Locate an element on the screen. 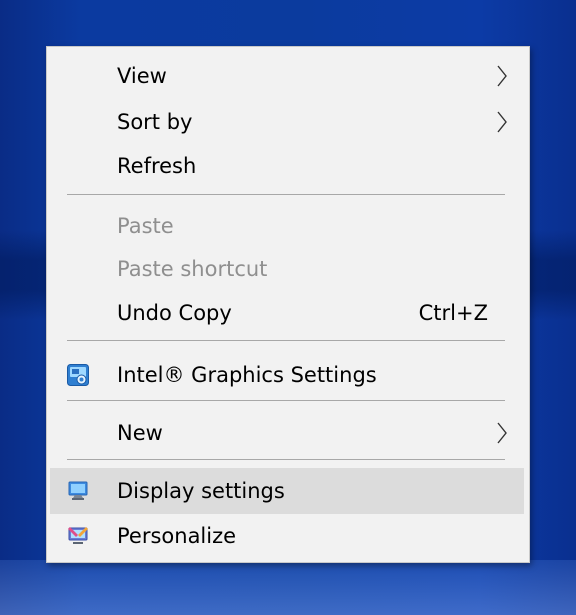 Image resolution: width=576 pixels, height=615 pixels. menu-item-label: Intel® Graphics Settings is located at coordinates (247, 375).